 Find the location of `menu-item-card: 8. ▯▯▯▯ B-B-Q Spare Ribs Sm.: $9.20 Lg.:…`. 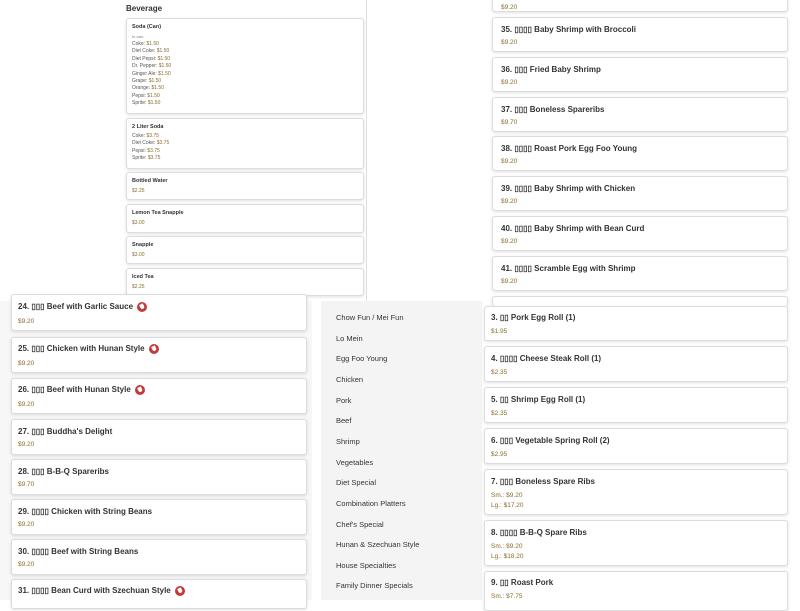

menu-item-card: 8. ▯▯▯▯ B-B-Q Spare Ribs Sm.: $9.20 Lg.:… is located at coordinates (636, 543).